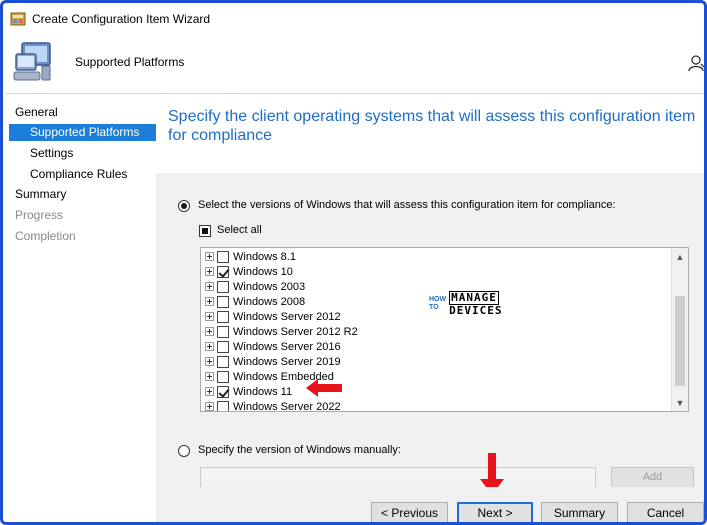 Image resolution: width=707 pixels, height=525 pixels. Describe the element at coordinates (398, 478) in the screenshot. I see `manual-version-input` at that location.